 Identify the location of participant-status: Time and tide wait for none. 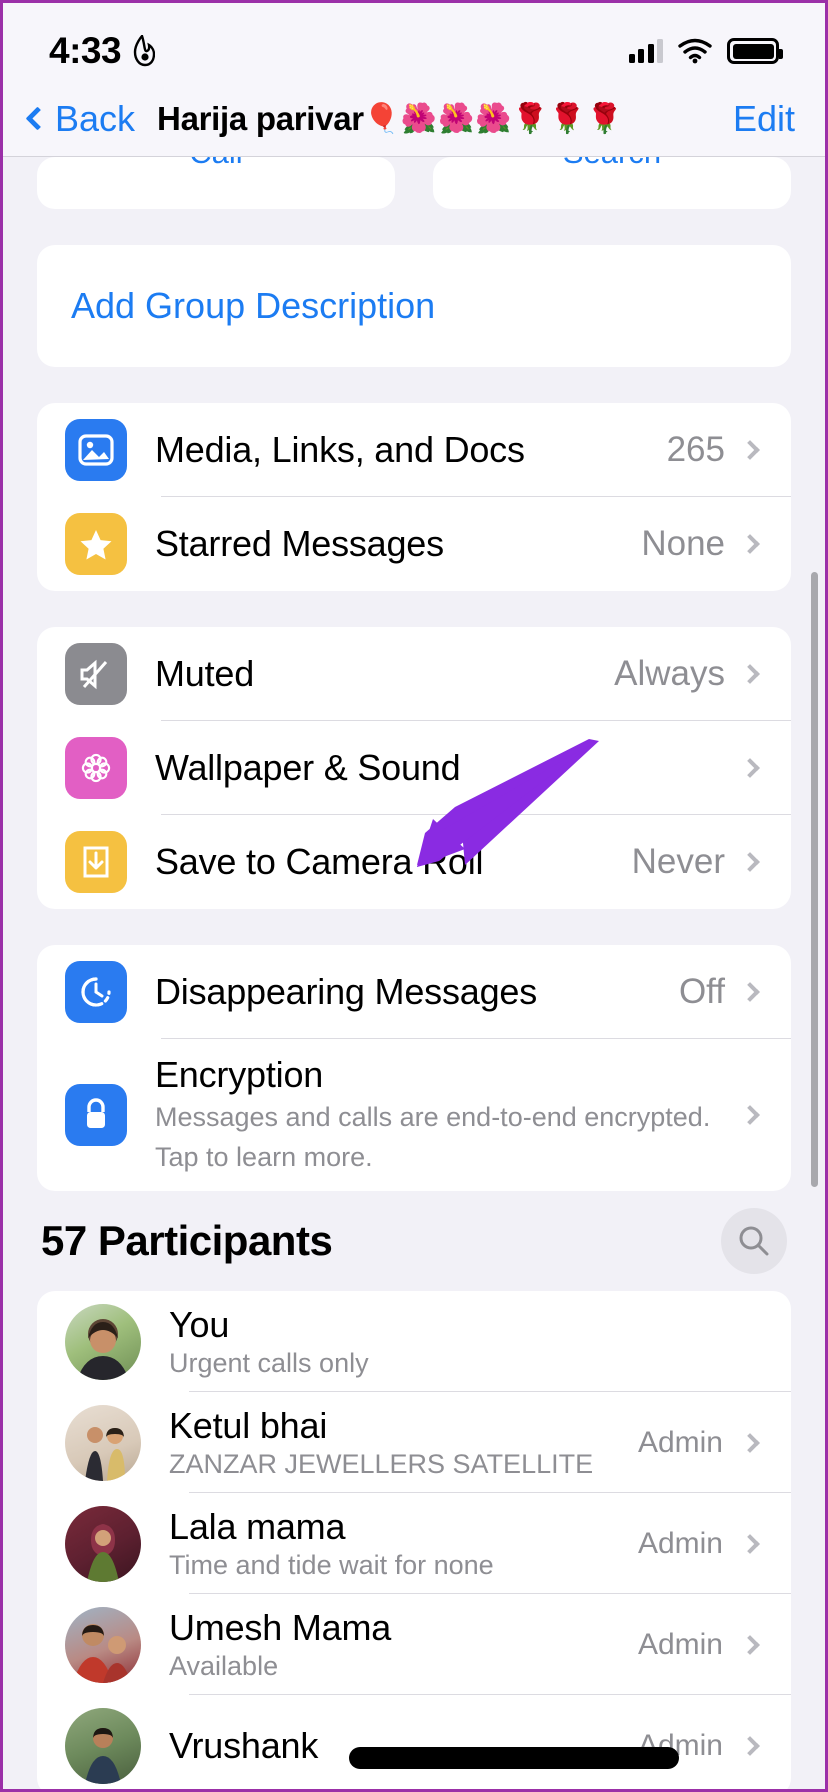
(331, 1565).